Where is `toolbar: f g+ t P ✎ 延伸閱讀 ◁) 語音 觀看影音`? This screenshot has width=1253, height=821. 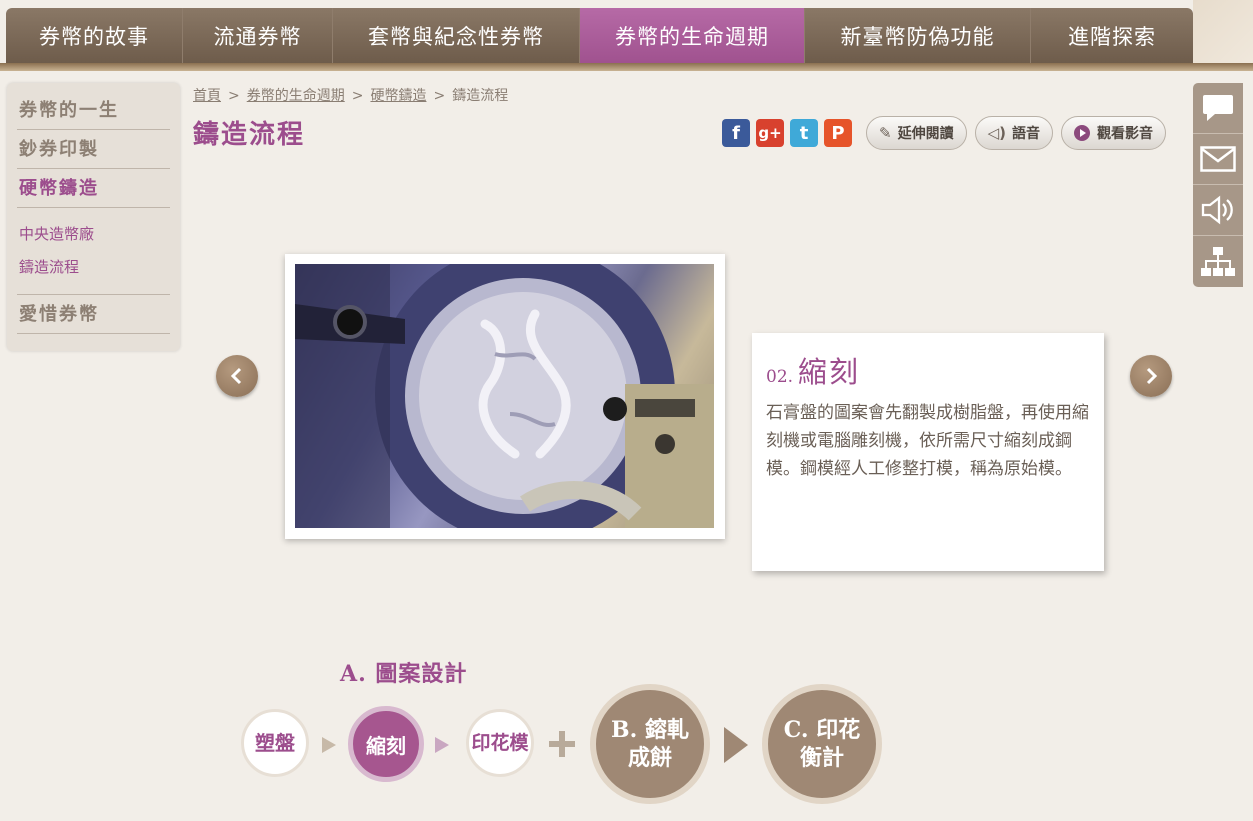
toolbar: f g+ t P ✎ 延伸閱讀 ◁) 語音 觀看影音 is located at coordinates (944, 133).